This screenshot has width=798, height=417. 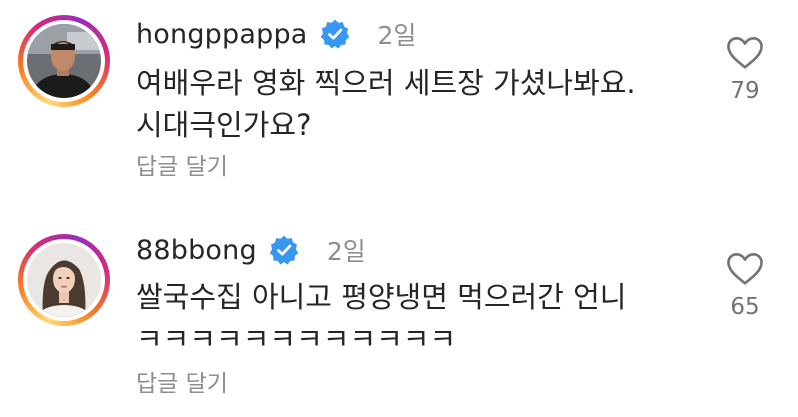 I want to click on comment-text-line: ㅋㅋㅋㅋㅋㅋㅋㅋㅋㅋㅋㅋ, so click(x=296, y=339).